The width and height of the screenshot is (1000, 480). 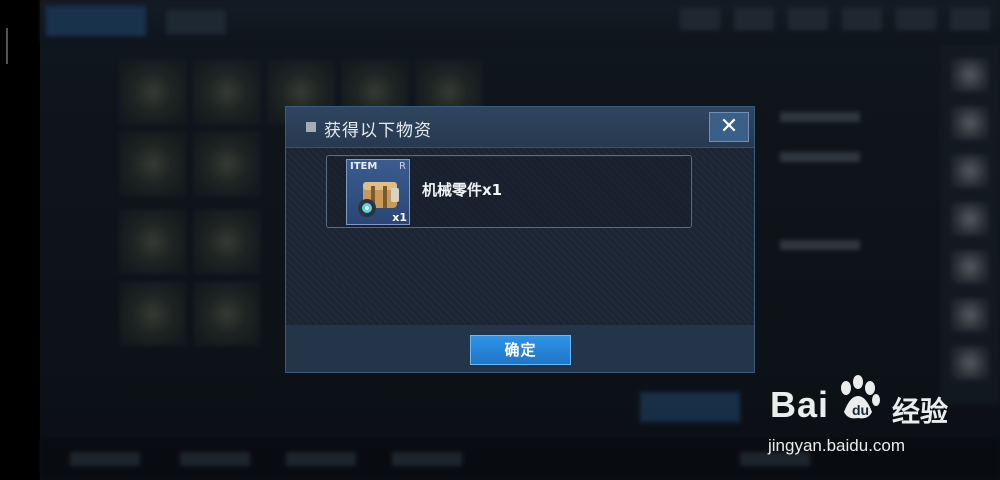 I want to click on item-quantity: x1, so click(x=399, y=217).